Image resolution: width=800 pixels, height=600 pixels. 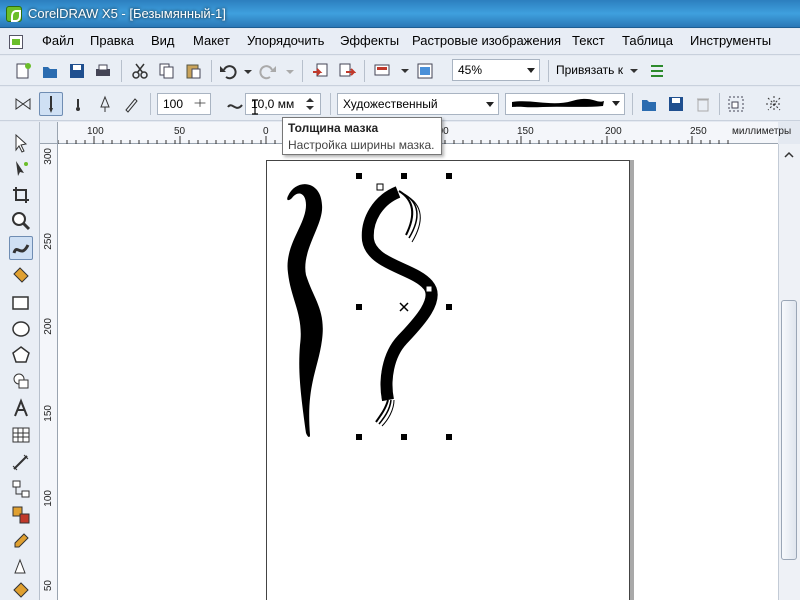 What do you see at coordinates (21, 567) in the screenshot?
I see `outline-pen-tool-icon` at bounding box center [21, 567].